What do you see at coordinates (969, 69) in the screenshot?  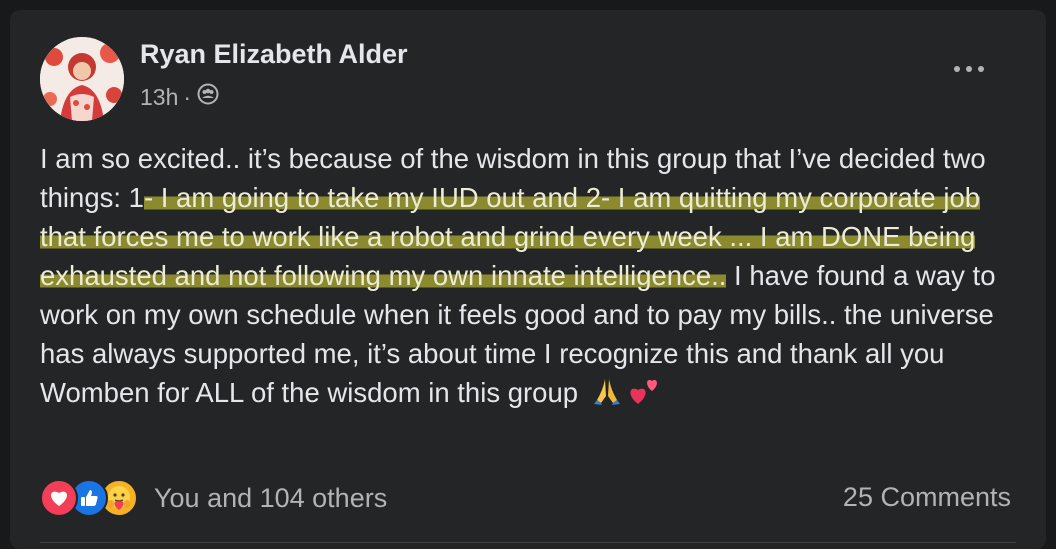 I see `more-options-icon` at bounding box center [969, 69].